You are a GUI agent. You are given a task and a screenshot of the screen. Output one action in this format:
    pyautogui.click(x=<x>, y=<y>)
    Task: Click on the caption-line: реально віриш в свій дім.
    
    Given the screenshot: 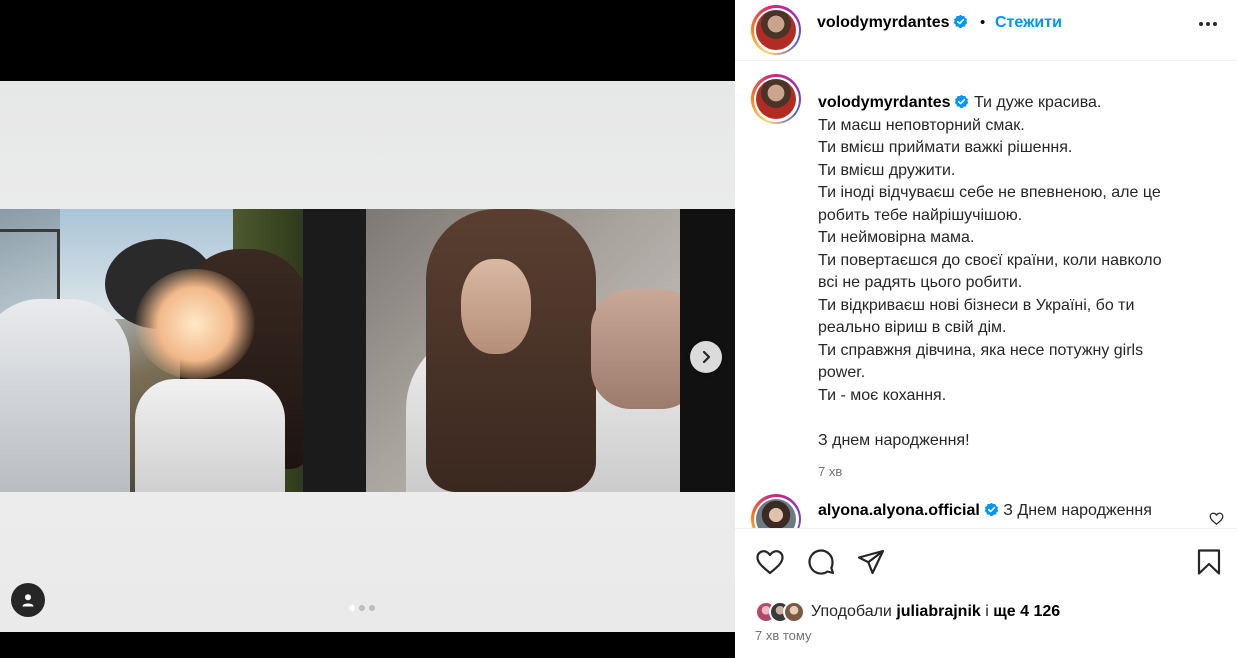 What is the action you would take?
    pyautogui.click(x=912, y=327)
    